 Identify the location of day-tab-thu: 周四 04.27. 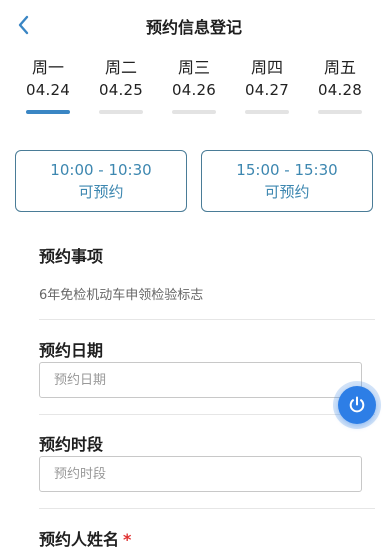
(267, 88).